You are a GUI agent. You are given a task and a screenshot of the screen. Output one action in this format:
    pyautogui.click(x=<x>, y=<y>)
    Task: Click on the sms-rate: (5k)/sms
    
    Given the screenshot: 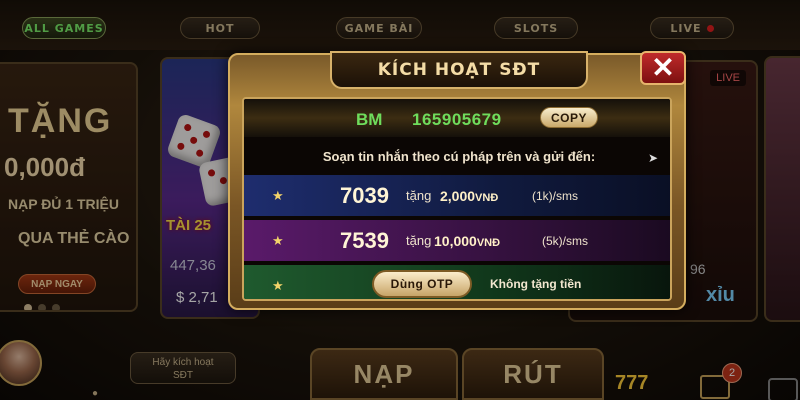 What is the action you would take?
    pyautogui.click(x=565, y=240)
    